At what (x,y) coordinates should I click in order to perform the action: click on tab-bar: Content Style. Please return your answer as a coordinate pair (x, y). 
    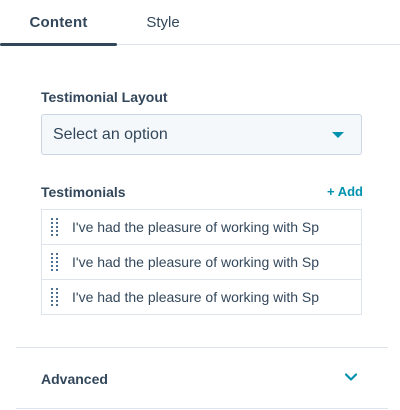
    Looking at the image, I should click on (200, 23).